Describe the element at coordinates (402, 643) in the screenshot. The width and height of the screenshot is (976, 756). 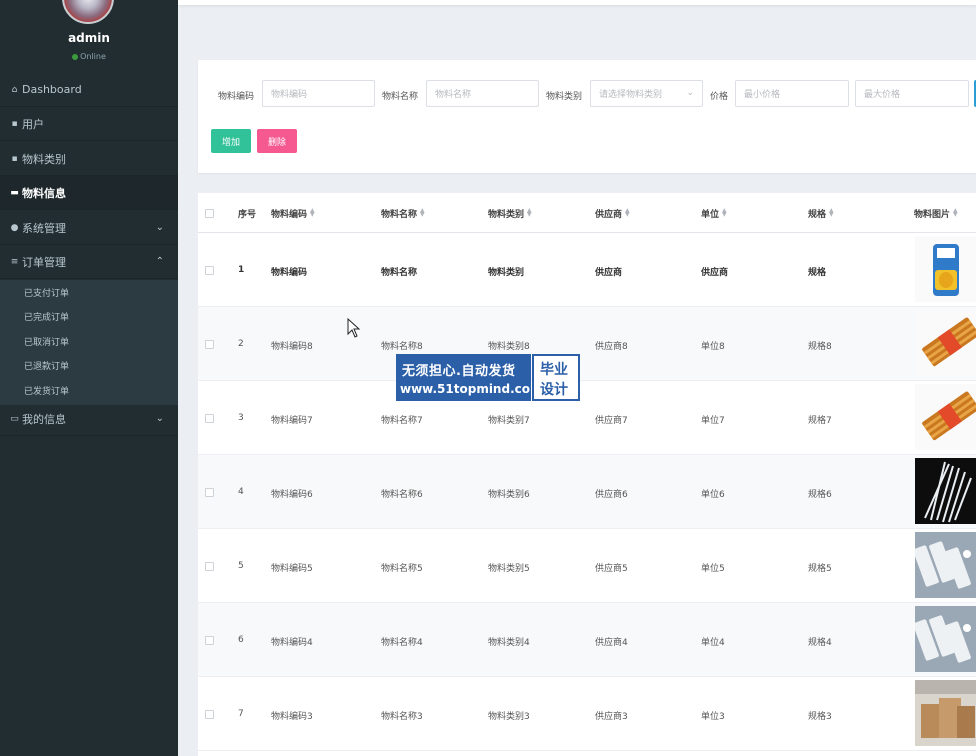
I see `cell-name: 物料名称4` at that location.